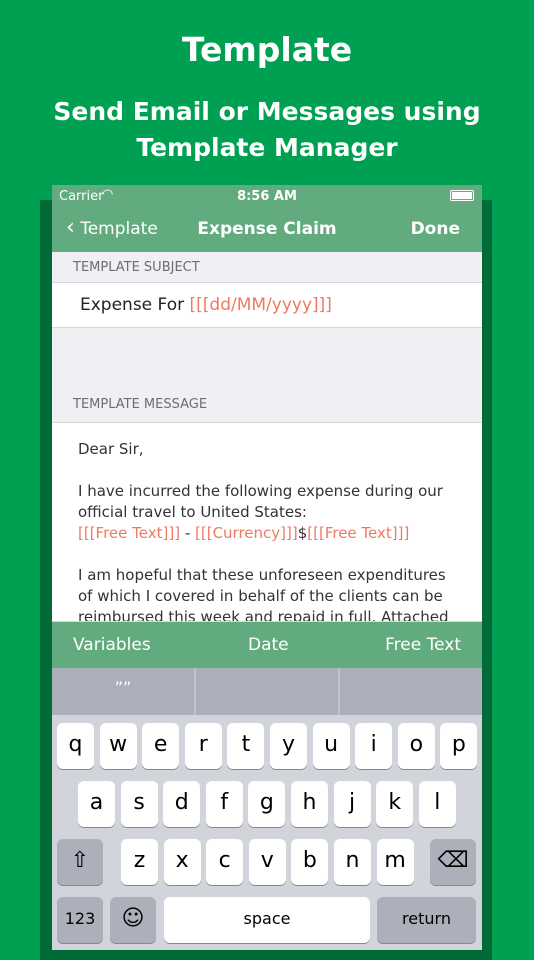  Describe the element at coordinates (140, 404) in the screenshot. I see `message-header: TEMPLATE MESSAGE` at that location.